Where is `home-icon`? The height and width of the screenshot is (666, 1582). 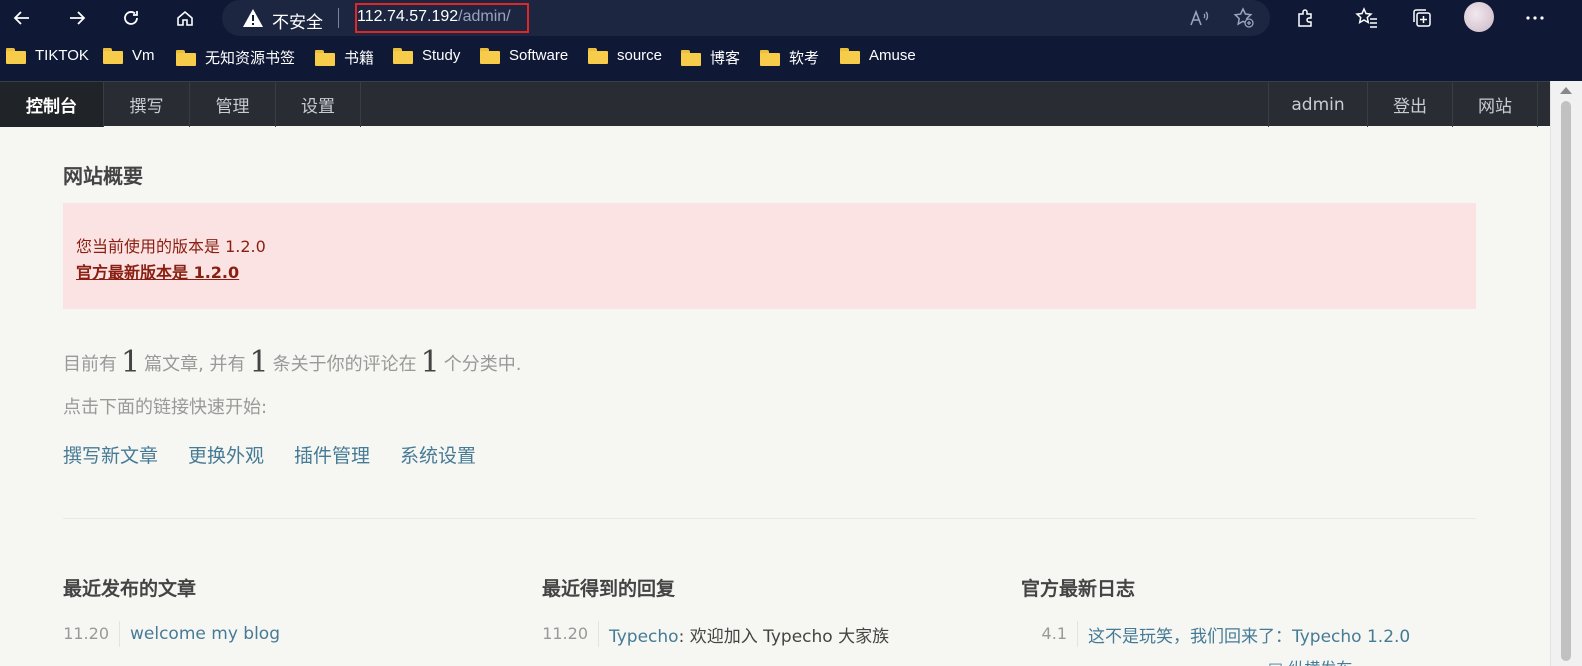
home-icon is located at coordinates (185, 18).